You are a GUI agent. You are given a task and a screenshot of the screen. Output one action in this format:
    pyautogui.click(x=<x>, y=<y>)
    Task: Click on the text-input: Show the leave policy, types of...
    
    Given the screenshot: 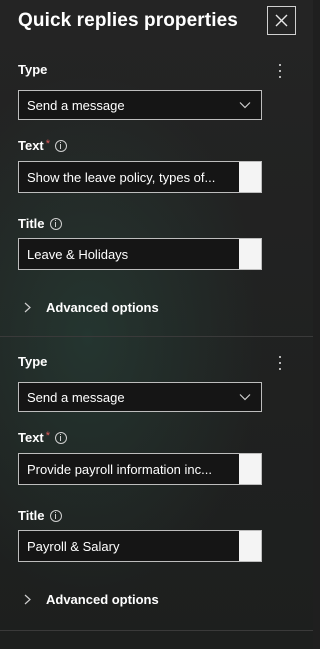 What is the action you would take?
    pyautogui.click(x=140, y=177)
    